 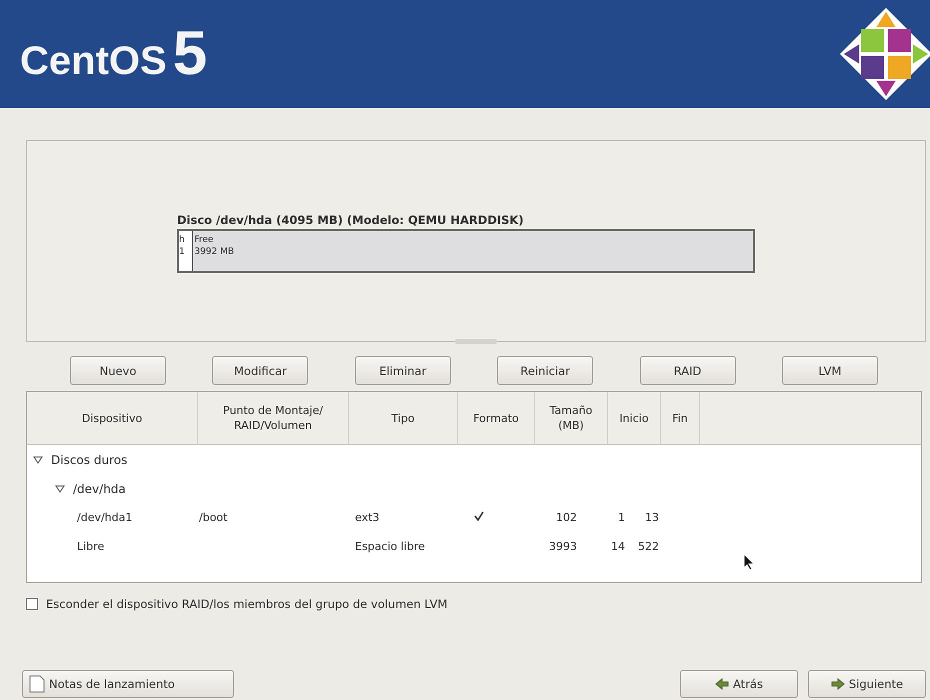 What do you see at coordinates (89, 459) in the screenshot?
I see `tree-item: Discos duros` at bounding box center [89, 459].